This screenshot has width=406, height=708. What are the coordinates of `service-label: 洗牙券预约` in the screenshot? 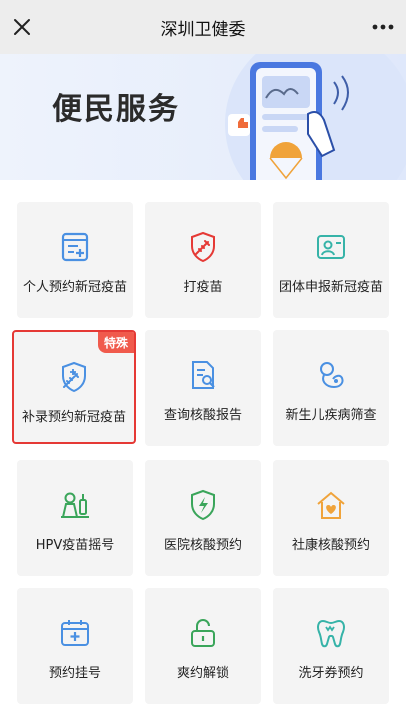 It's located at (331, 673).